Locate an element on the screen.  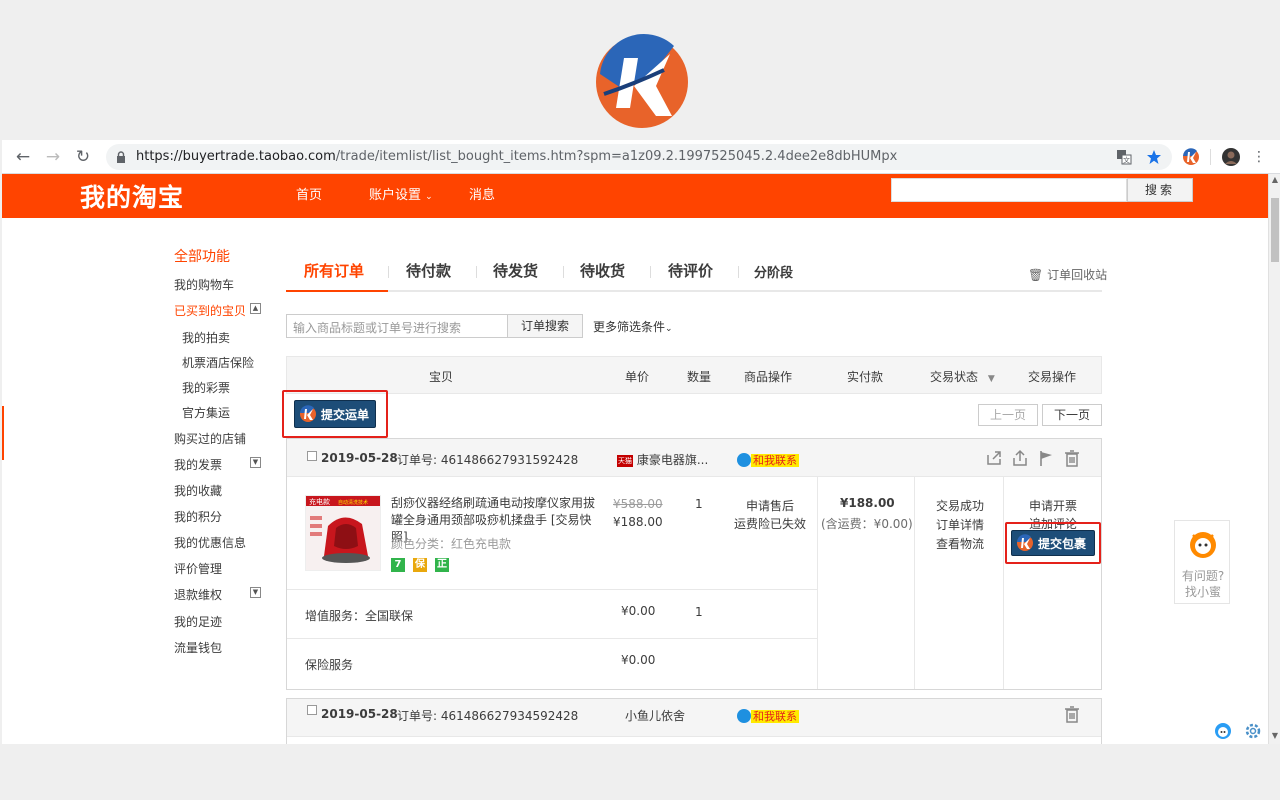
sidebar-item-consolidation: 官方集运 is located at coordinates (206, 412).